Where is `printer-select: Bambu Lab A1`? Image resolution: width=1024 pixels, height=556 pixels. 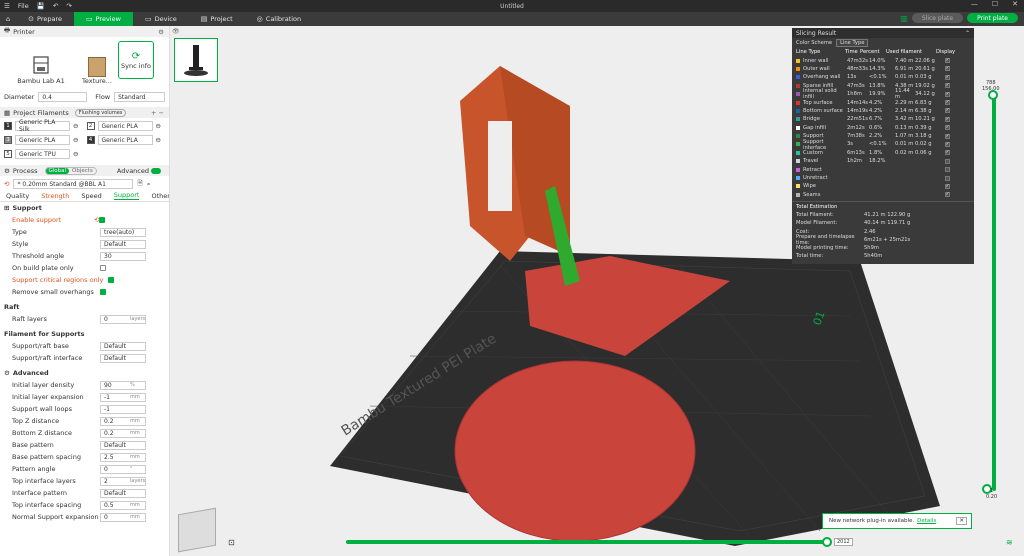
printer-select: Bambu Lab A1 is located at coordinates (41, 63).